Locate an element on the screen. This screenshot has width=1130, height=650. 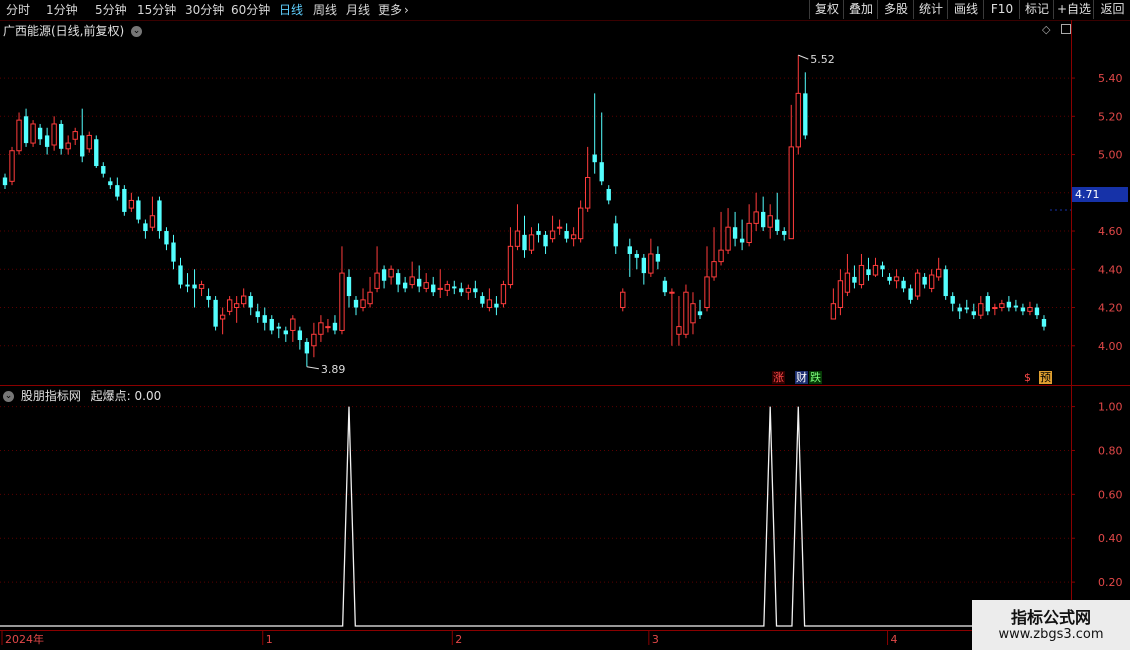
limit-down-mark: 跌 is located at coordinates (815, 377).